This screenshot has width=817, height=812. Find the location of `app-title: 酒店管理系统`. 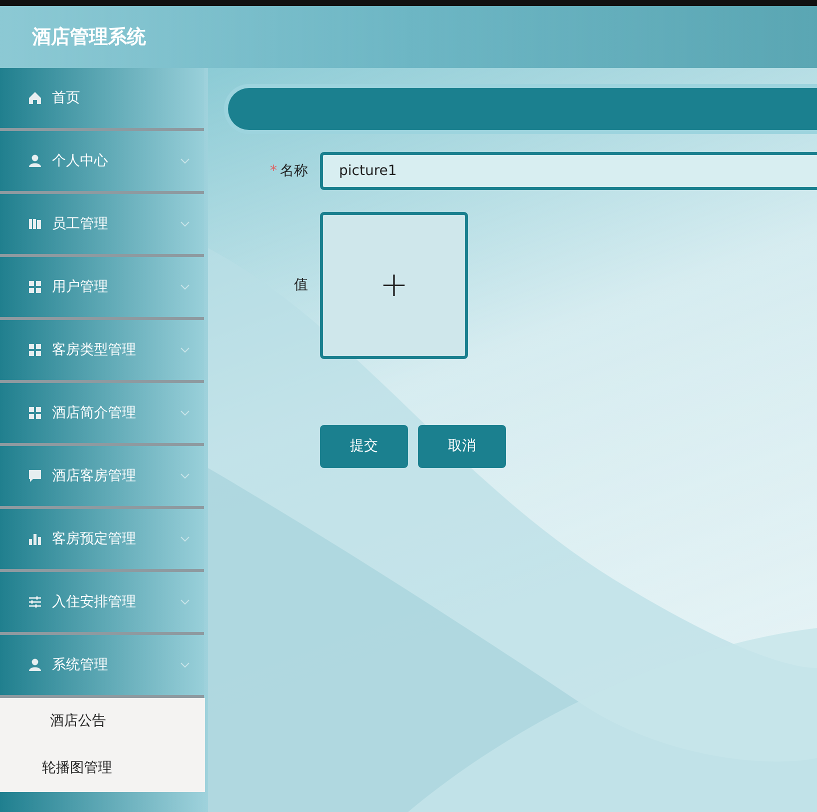

app-title: 酒店管理系统 is located at coordinates (89, 37).